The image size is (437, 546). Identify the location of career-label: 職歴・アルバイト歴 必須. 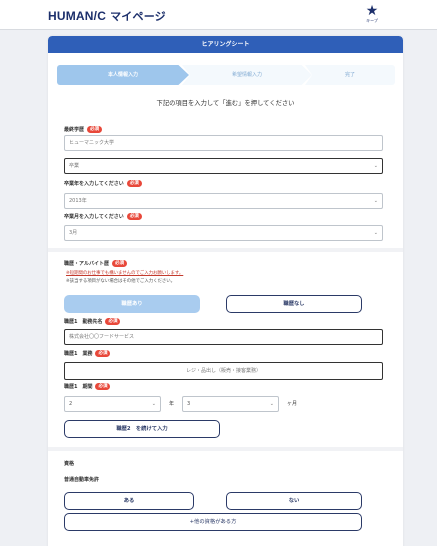
(95, 263).